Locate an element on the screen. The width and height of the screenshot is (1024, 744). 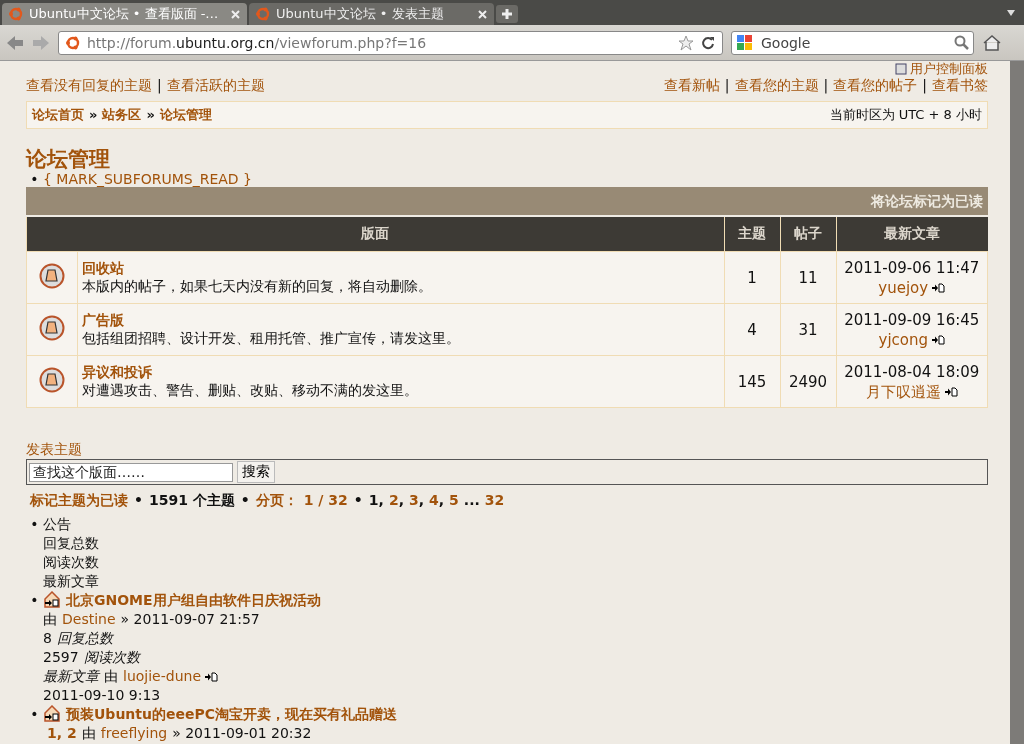
dropdown-icon is located at coordinates (1011, 13).